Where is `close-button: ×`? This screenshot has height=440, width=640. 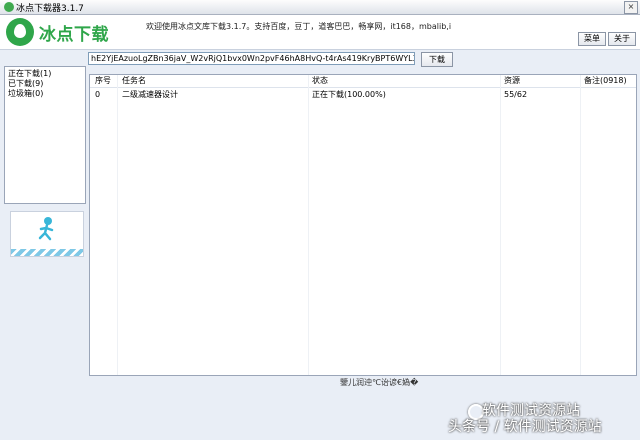
close-button: × is located at coordinates (631, 7).